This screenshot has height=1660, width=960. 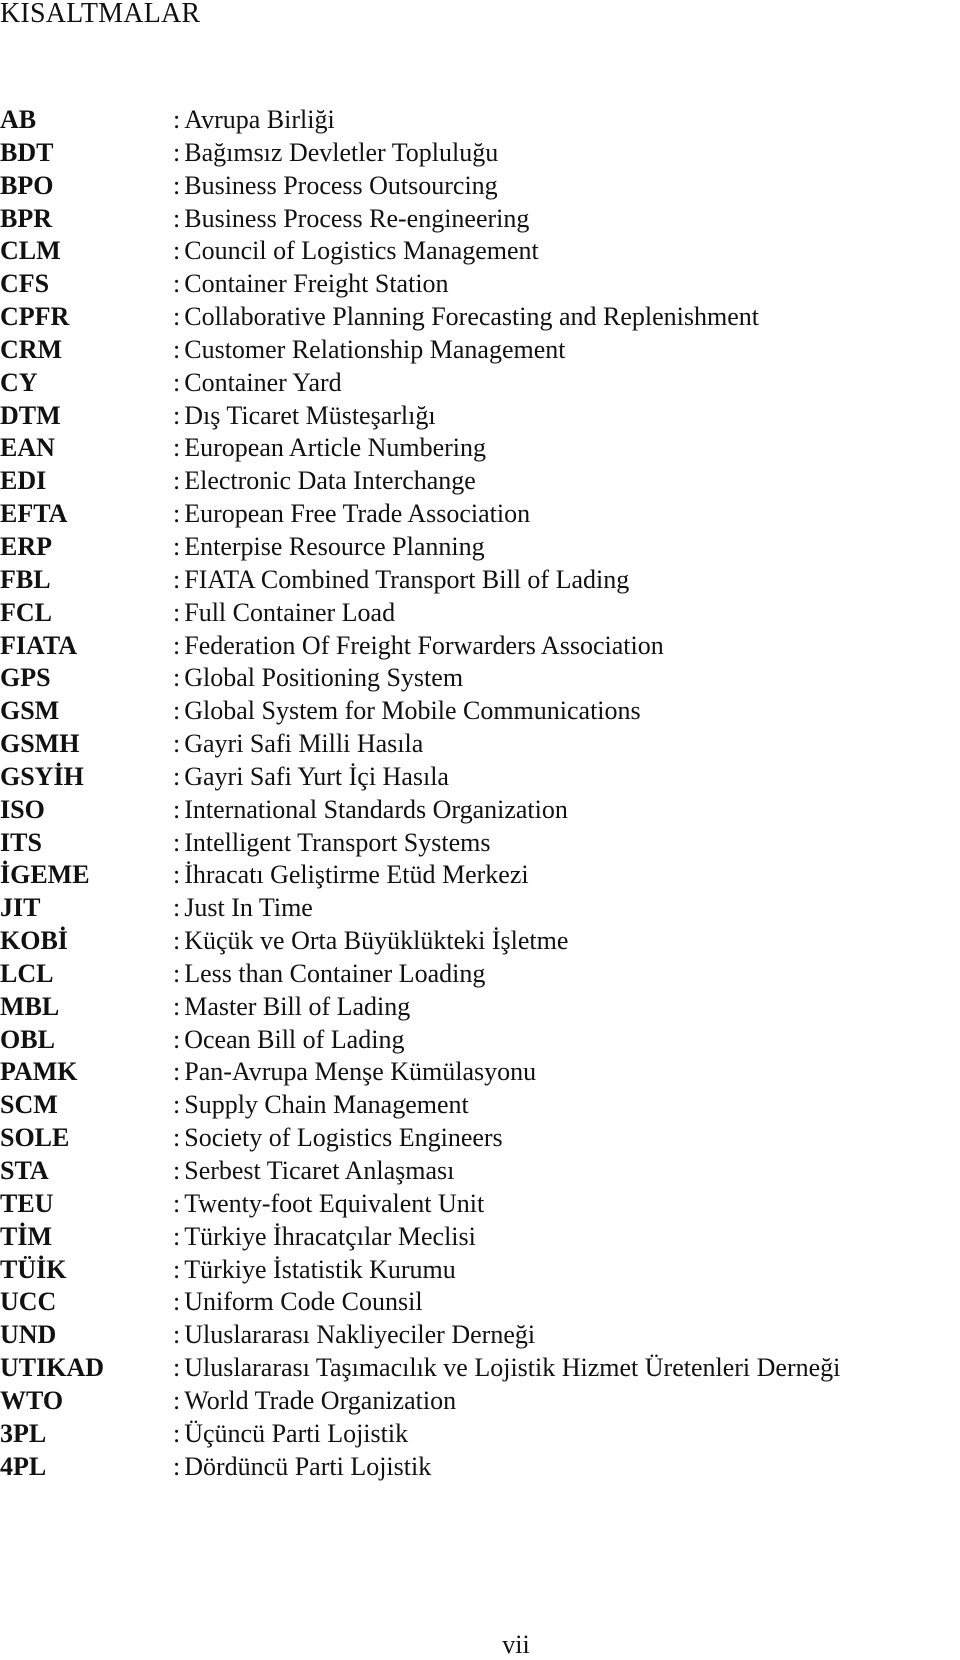 What do you see at coordinates (480, 678) in the screenshot?
I see `abbreviation-row: GPS: Global Positioning System` at bounding box center [480, 678].